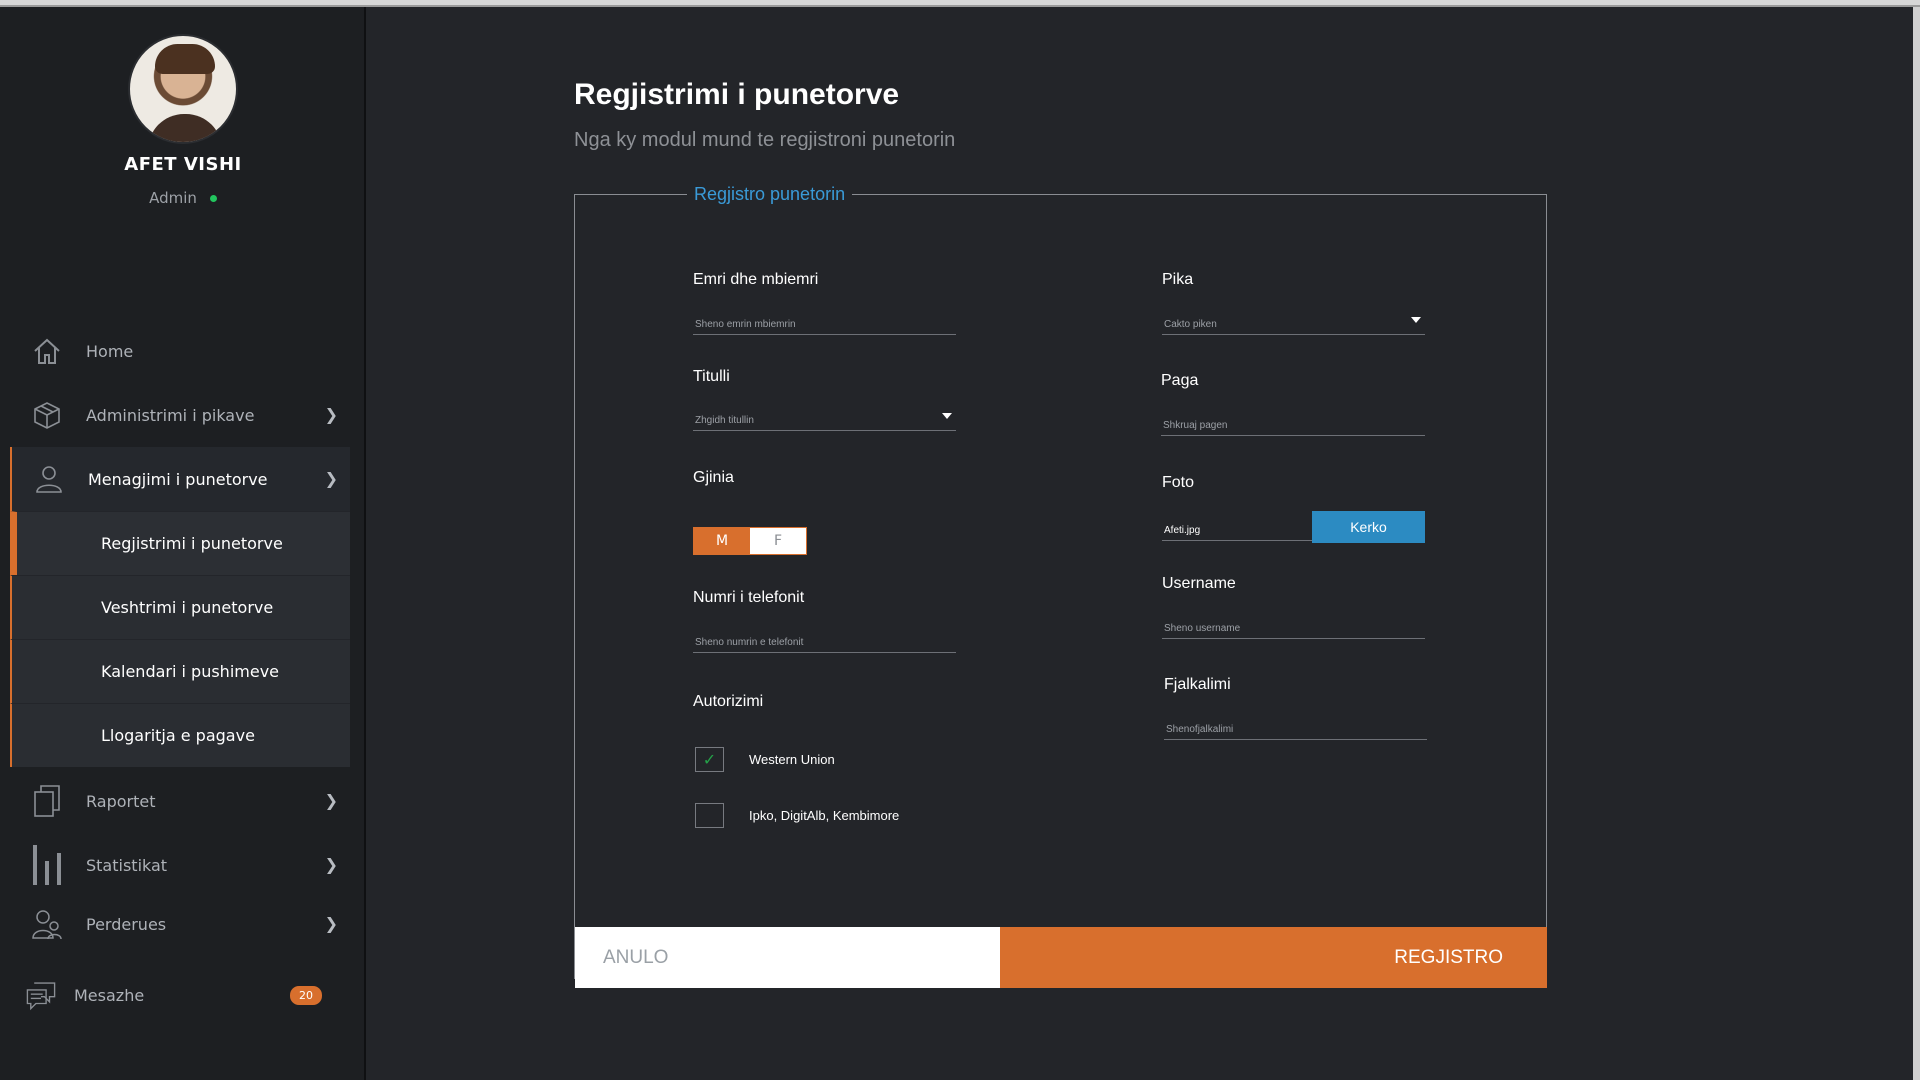  What do you see at coordinates (306, 995) in the screenshot?
I see `messages-count-badge: 20` at bounding box center [306, 995].